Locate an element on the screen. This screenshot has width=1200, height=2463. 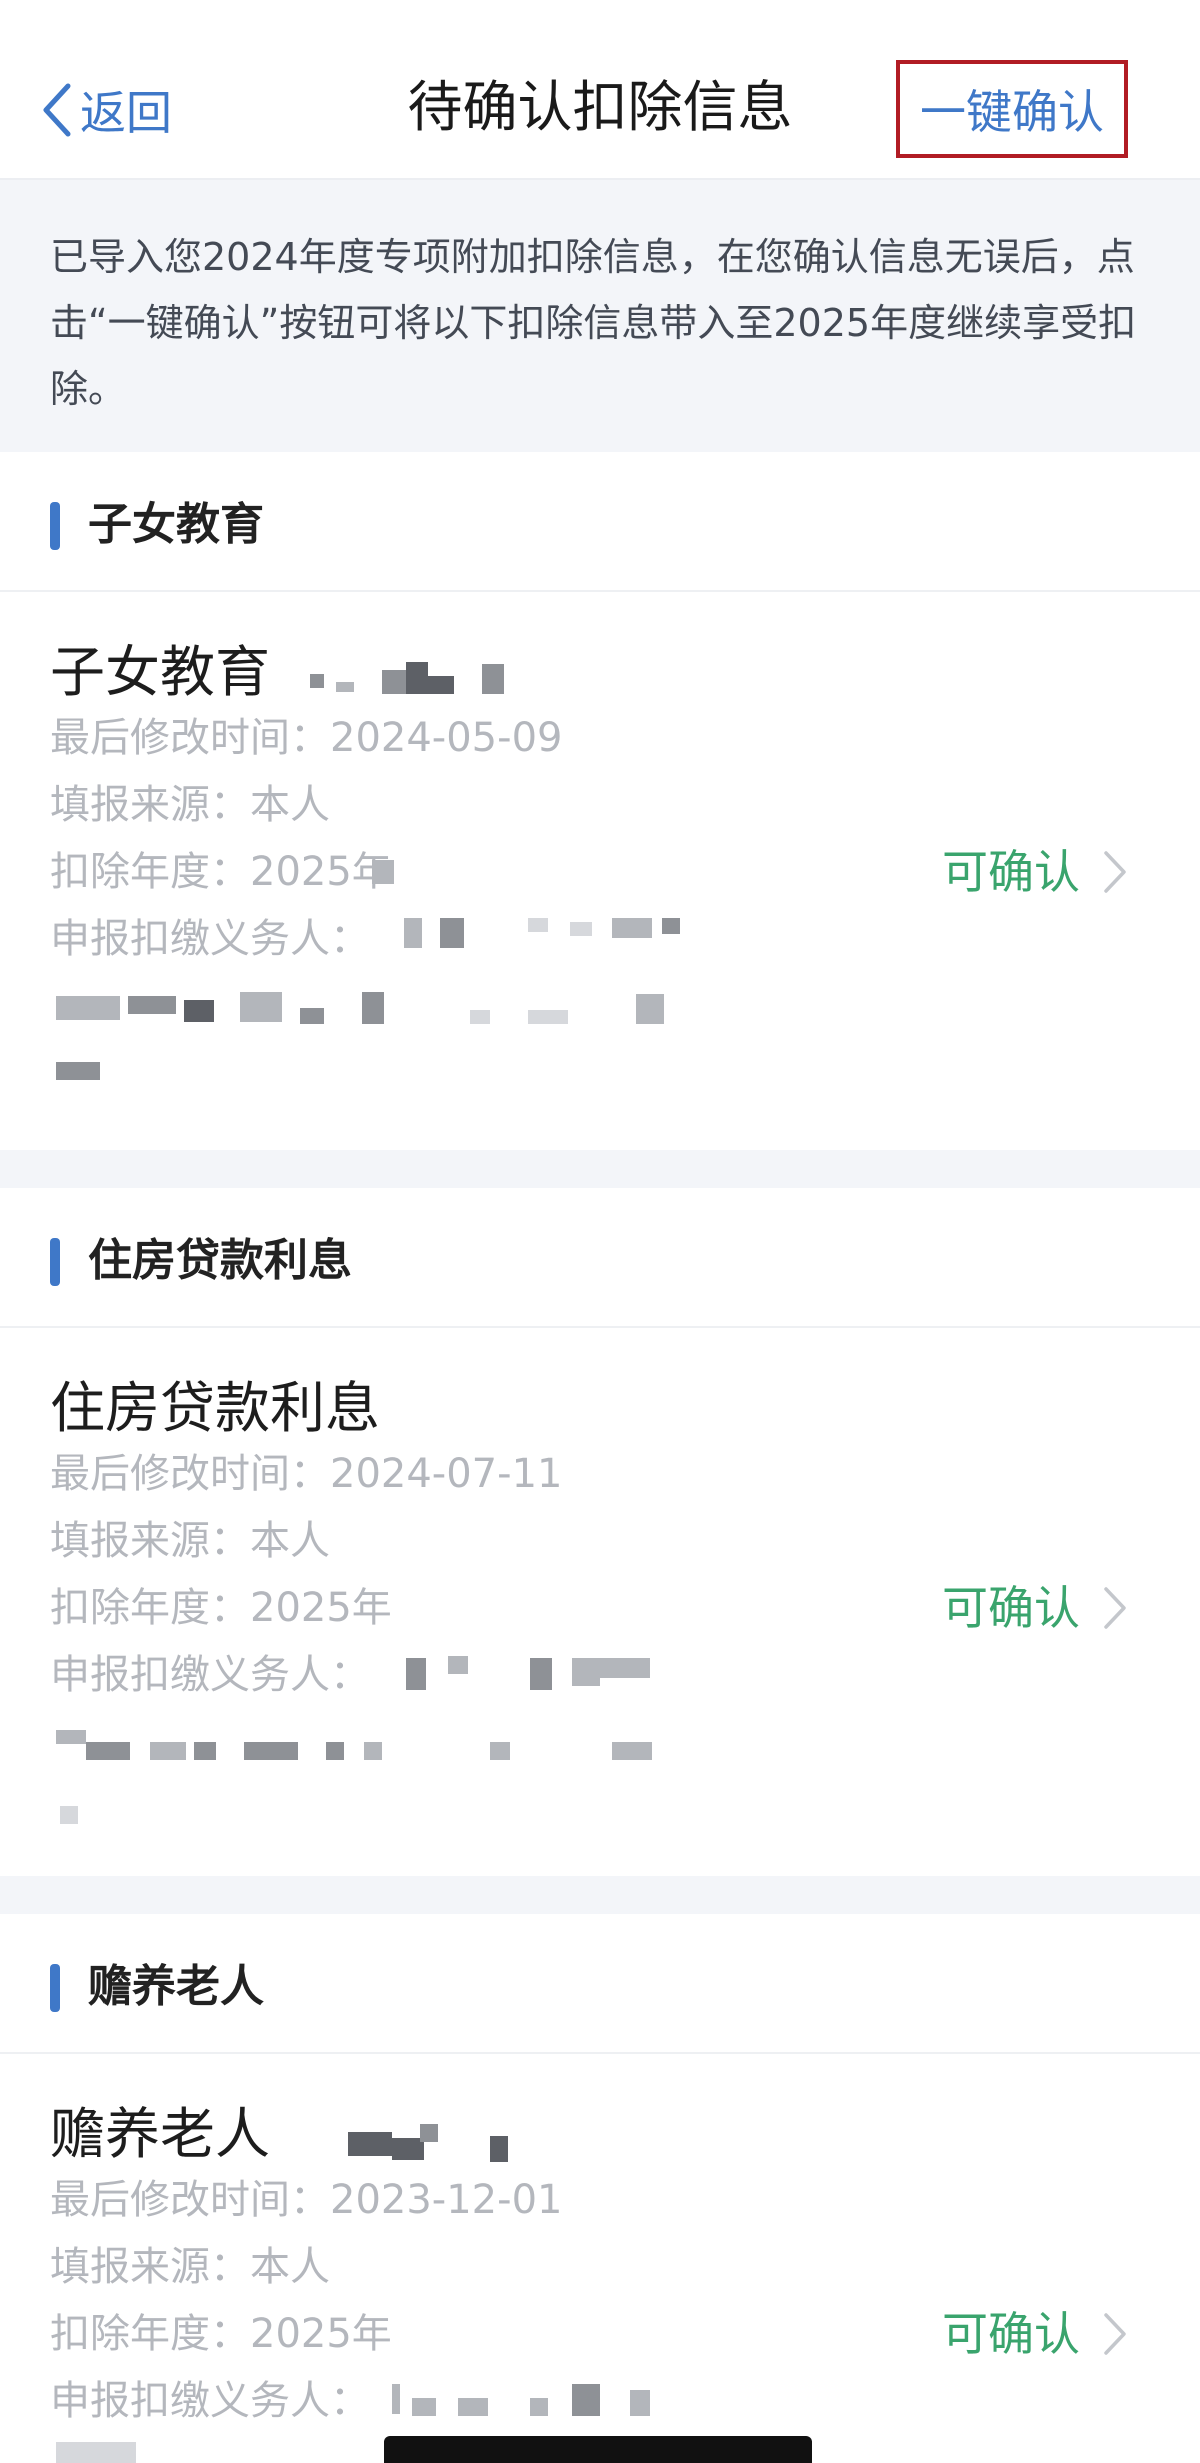
section-header-housing-loan: 住房贷款利息 is located at coordinates (600, 1258).